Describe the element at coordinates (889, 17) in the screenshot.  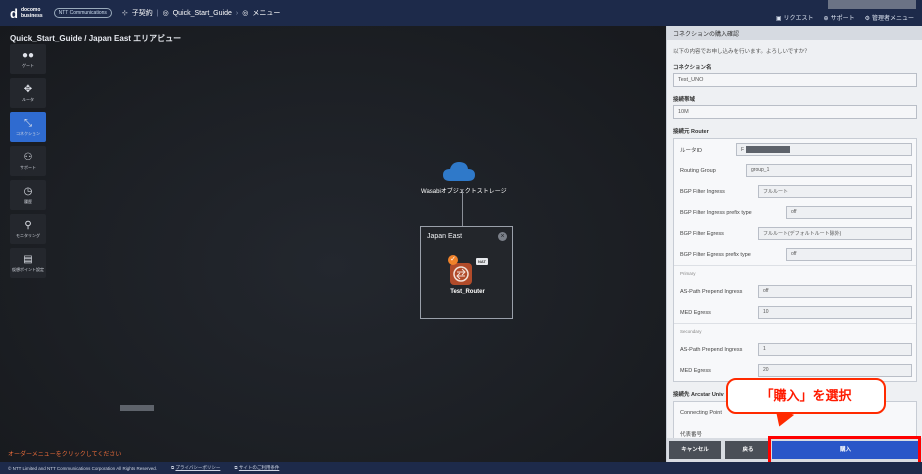
I see `admin-menu-link: ⚙ 管理者メニュー` at that location.